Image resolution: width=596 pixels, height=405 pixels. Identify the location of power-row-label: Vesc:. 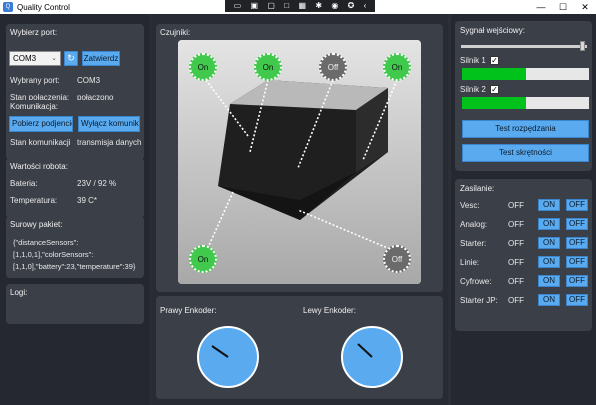
(470, 205).